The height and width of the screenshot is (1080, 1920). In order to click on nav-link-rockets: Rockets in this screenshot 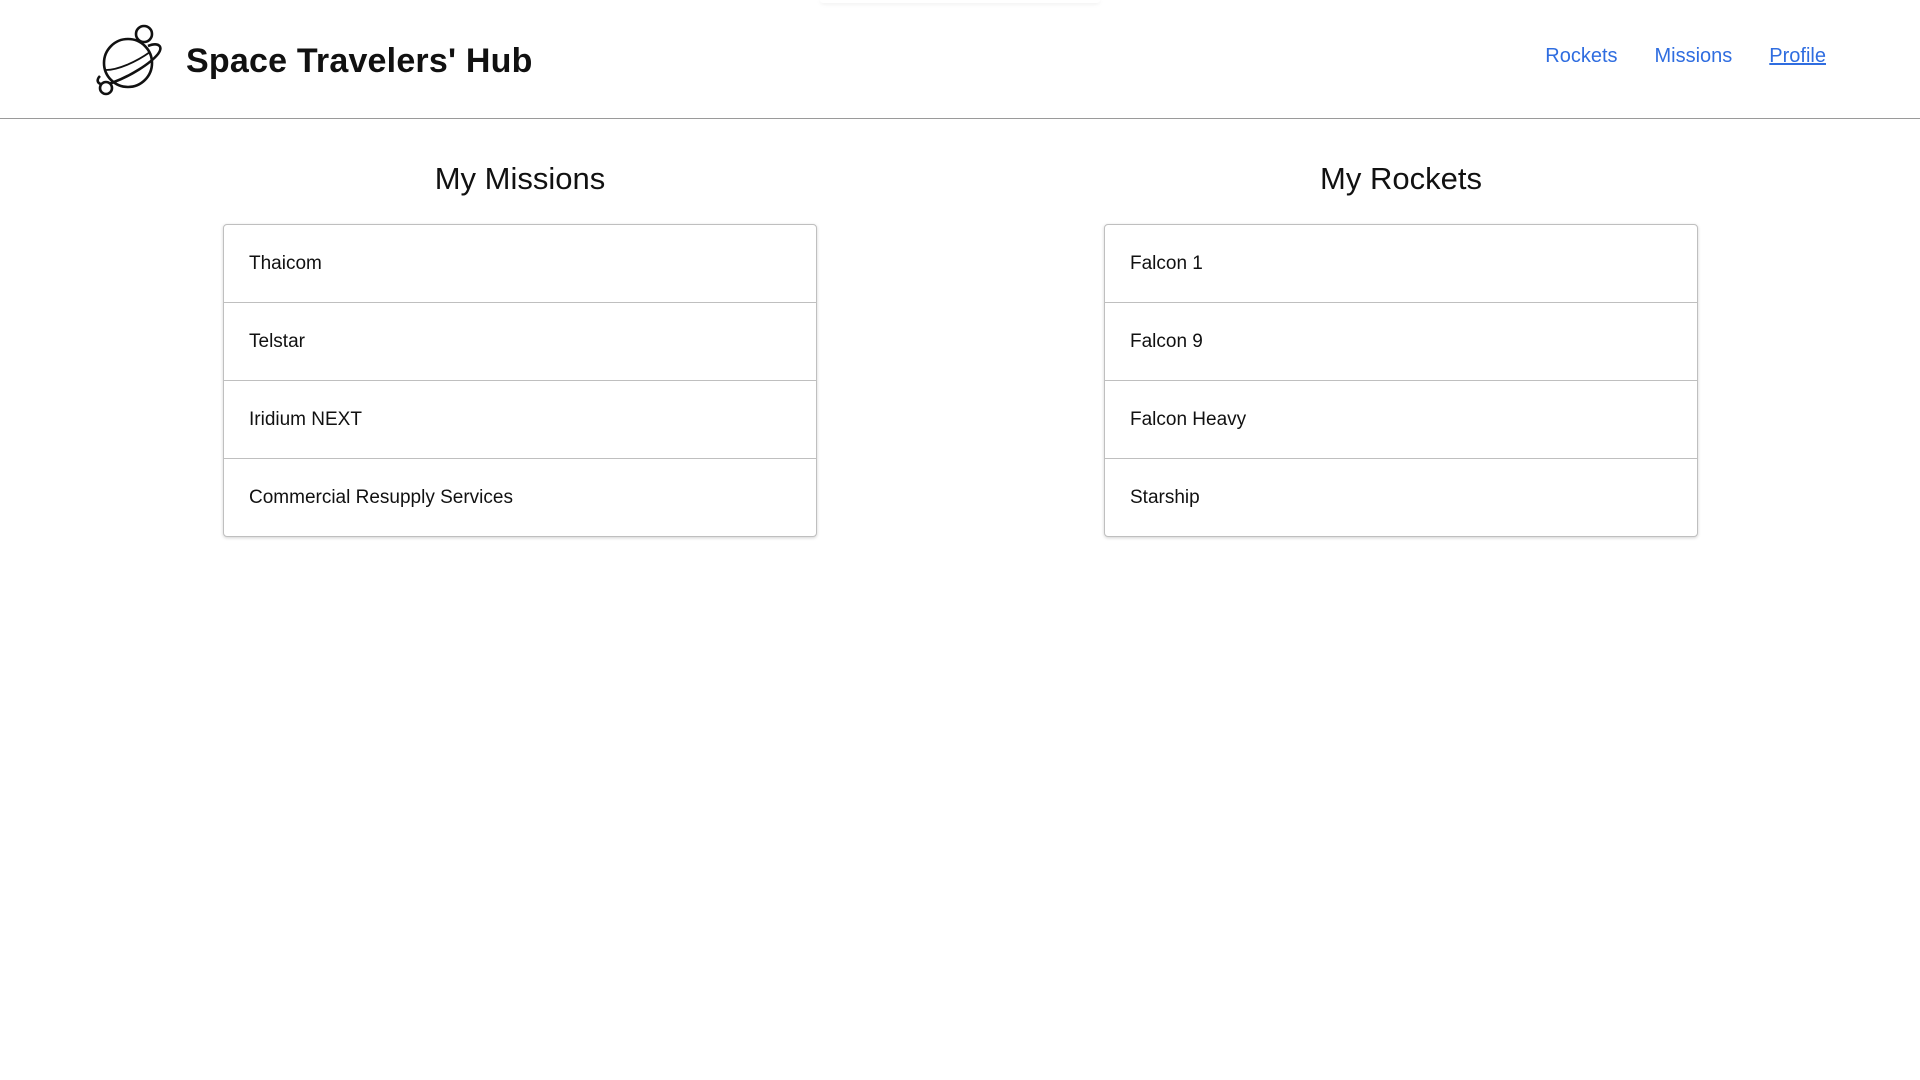, I will do `click(1581, 56)`.